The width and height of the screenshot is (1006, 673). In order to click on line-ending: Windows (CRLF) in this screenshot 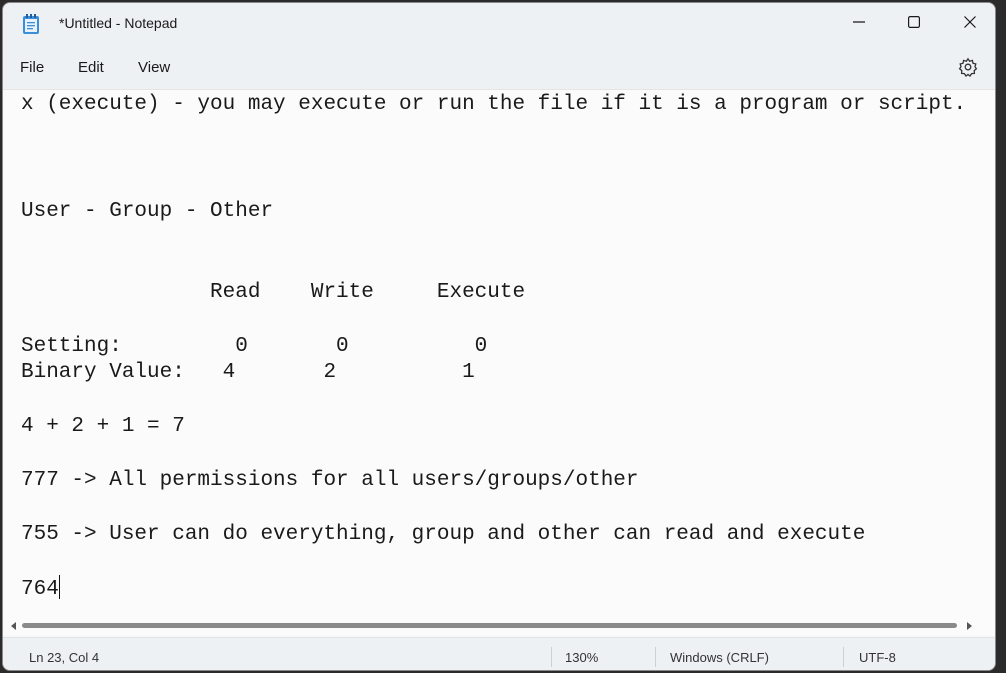, I will do `click(719, 657)`.